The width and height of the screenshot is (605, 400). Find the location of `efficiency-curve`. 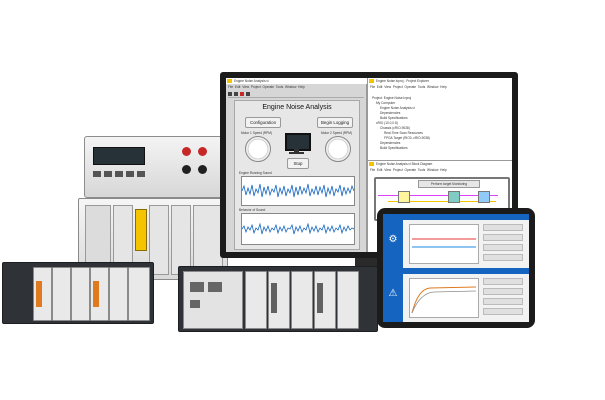

efficiency-curve is located at coordinates (444, 300).